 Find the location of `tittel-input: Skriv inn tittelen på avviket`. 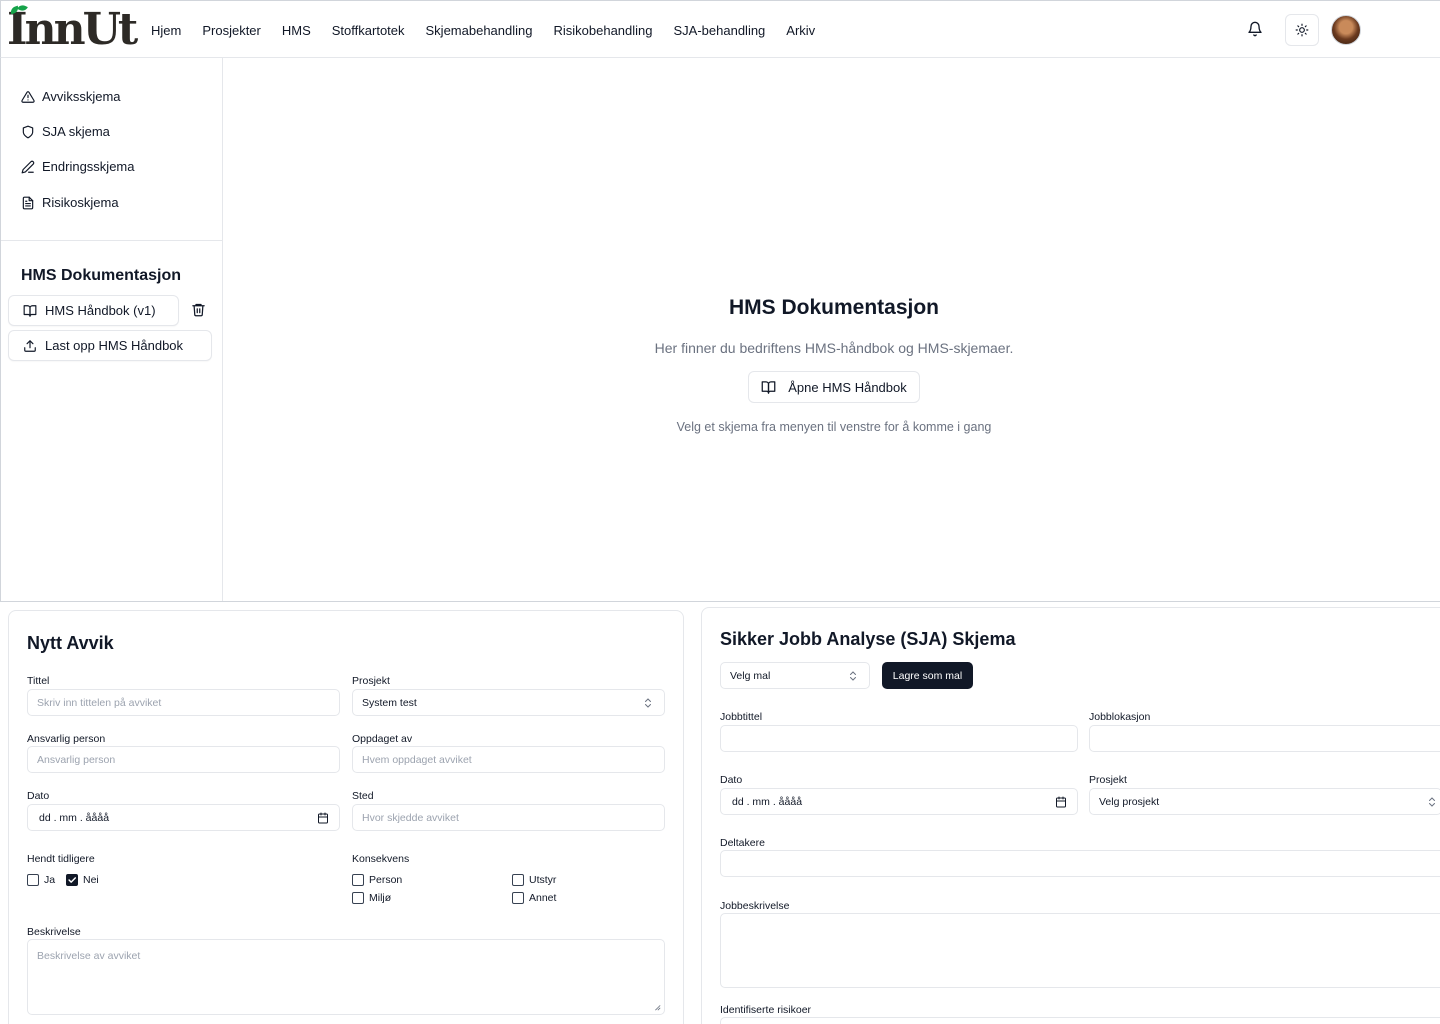

tittel-input: Skriv inn tittelen på avviket is located at coordinates (183, 702).